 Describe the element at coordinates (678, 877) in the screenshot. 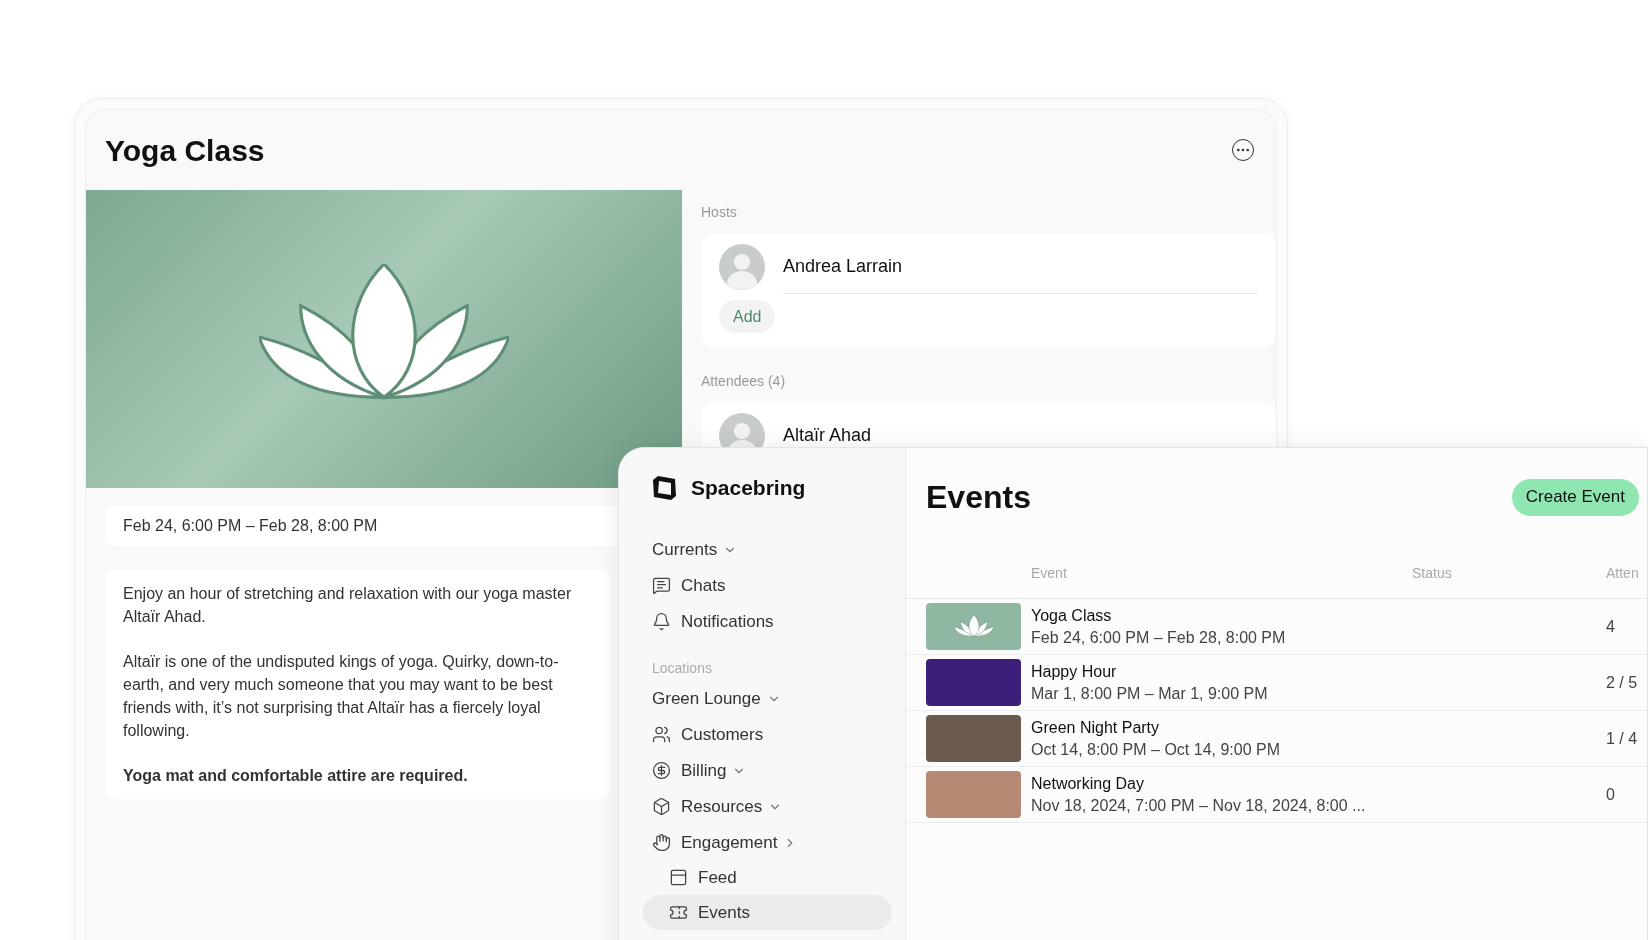

I see `window-icon` at that location.